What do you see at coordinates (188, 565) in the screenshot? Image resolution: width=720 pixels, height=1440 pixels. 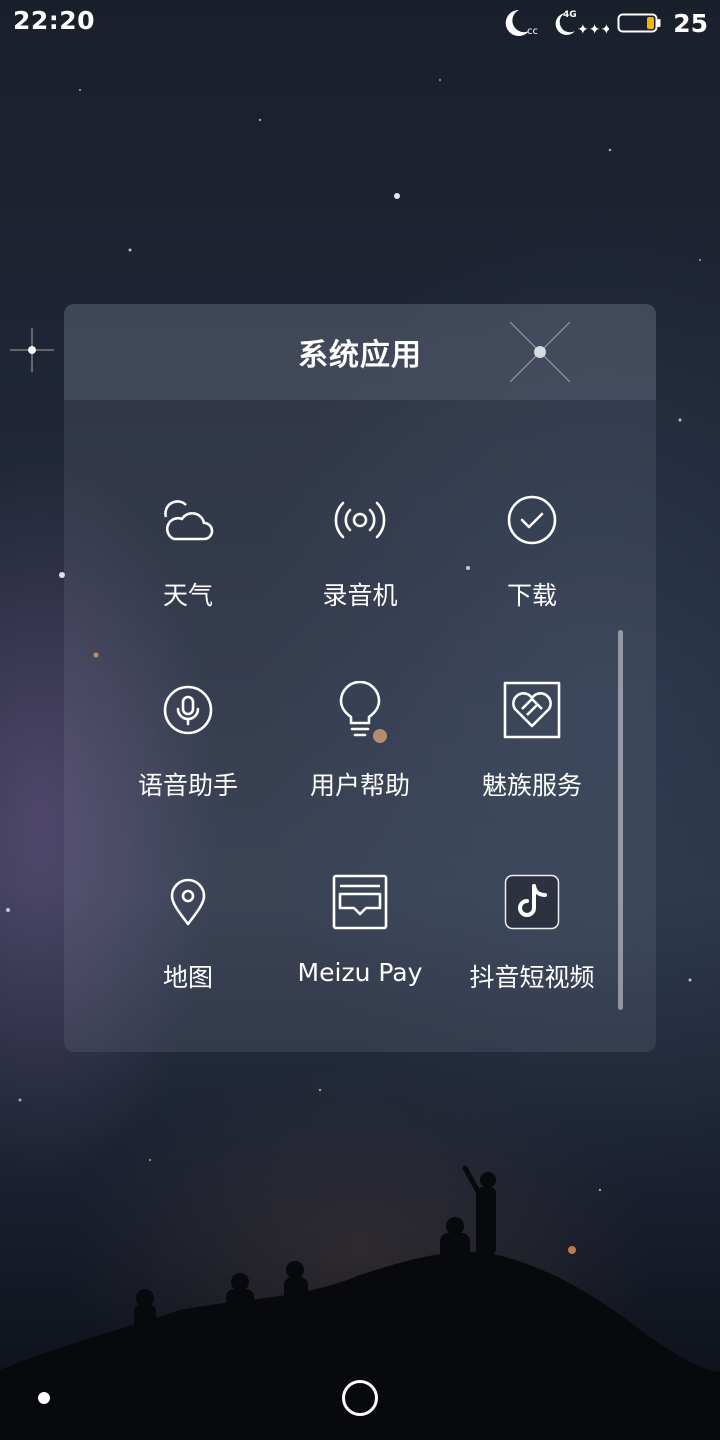 I see `app-weather: 天气` at bounding box center [188, 565].